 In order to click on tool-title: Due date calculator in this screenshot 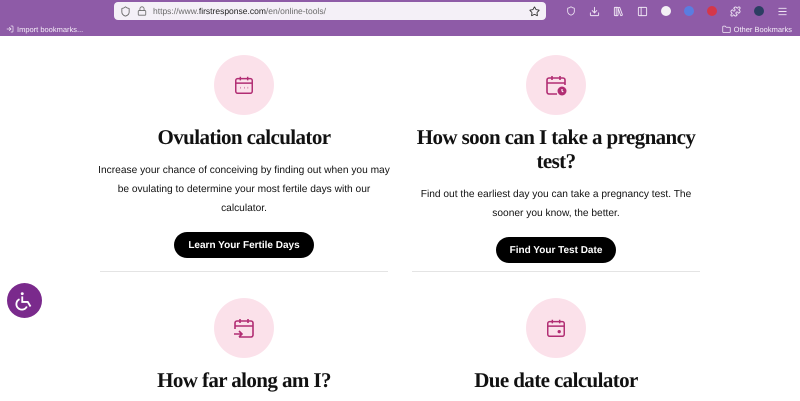, I will do `click(556, 380)`.